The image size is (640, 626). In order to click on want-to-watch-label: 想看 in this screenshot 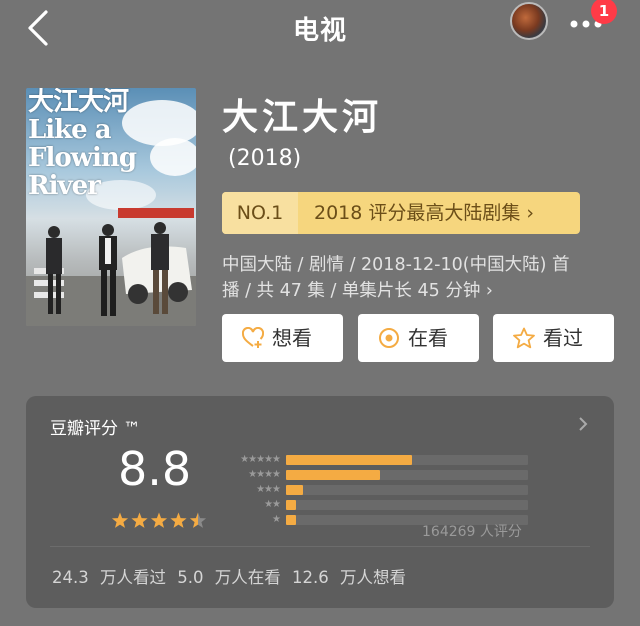, I will do `click(292, 338)`.